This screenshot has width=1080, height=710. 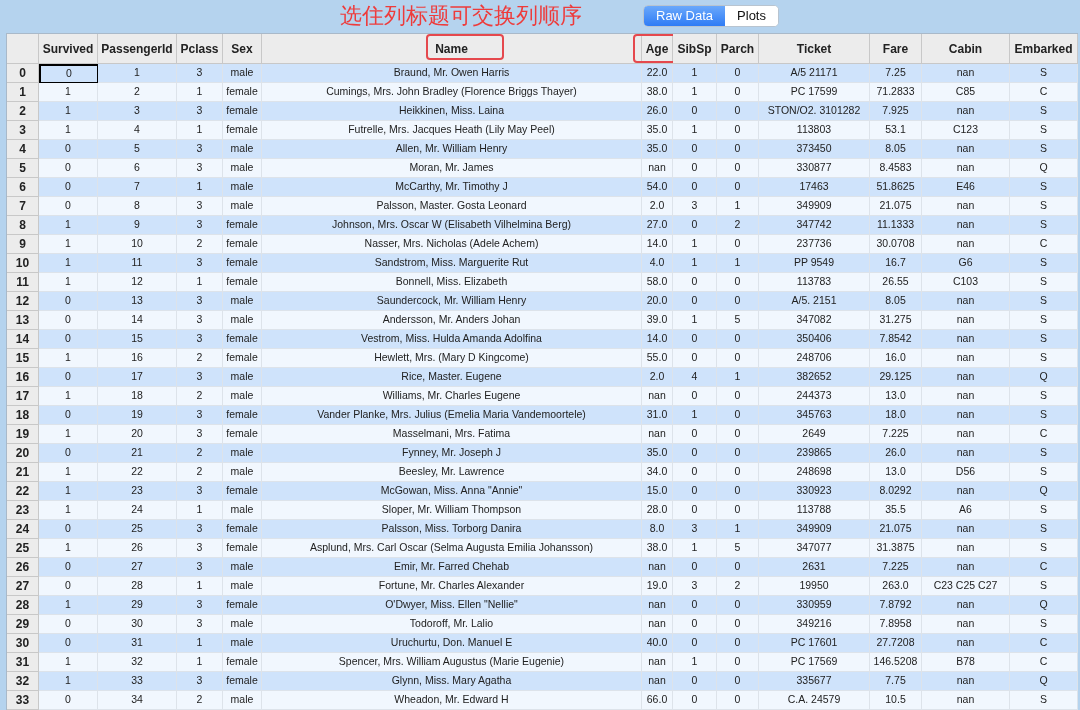 What do you see at coordinates (657, 92) in the screenshot?
I see `table-cell: 38.0` at bounding box center [657, 92].